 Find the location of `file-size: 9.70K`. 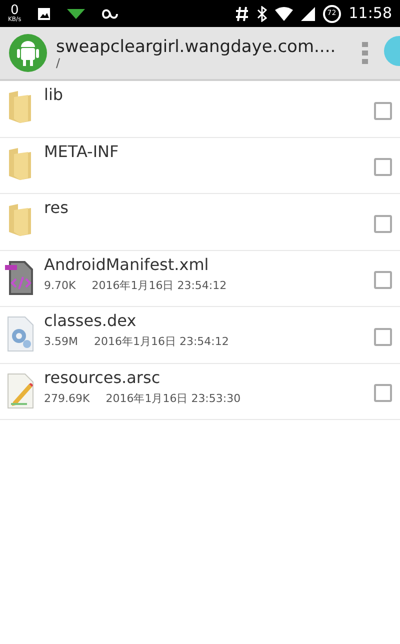

file-size: 9.70K is located at coordinates (60, 286).